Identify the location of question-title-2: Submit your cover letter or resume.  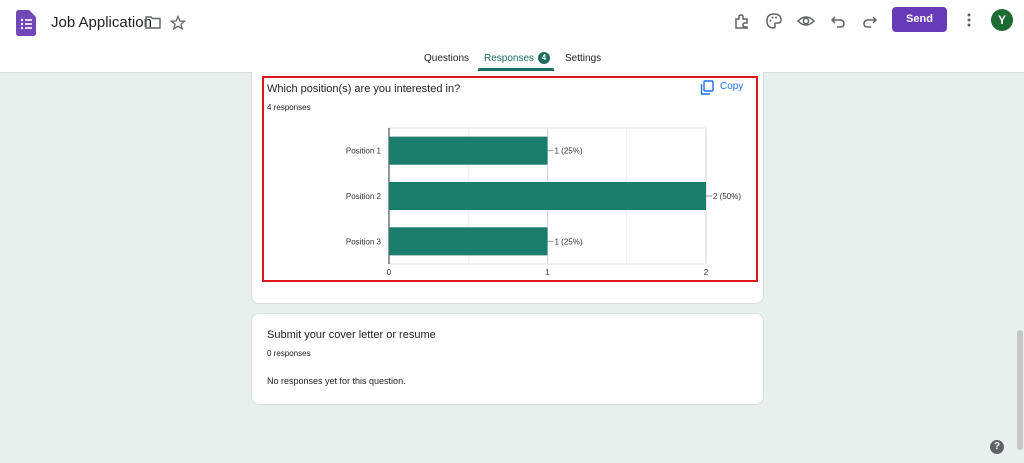
(351, 335).